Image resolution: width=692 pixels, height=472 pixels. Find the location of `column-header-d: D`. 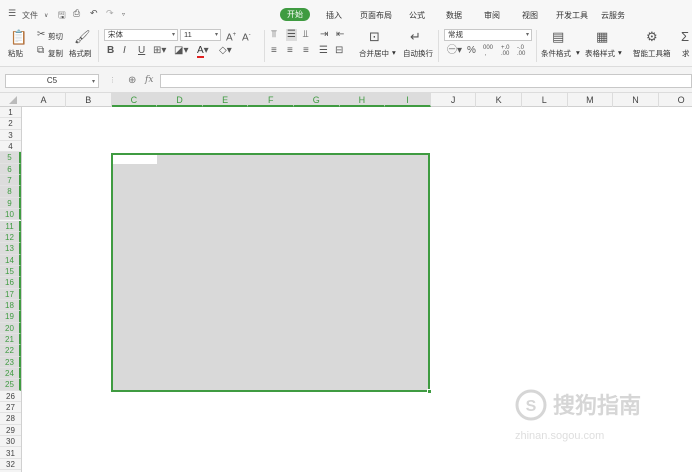

column-header-d: D is located at coordinates (180, 100).